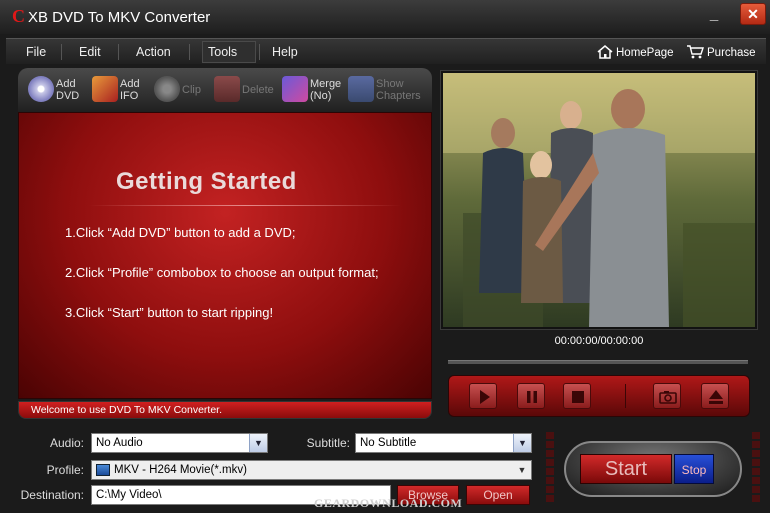 Image resolution: width=770 pixels, height=513 pixels. I want to click on audio-label: Audio:, so click(66, 443).